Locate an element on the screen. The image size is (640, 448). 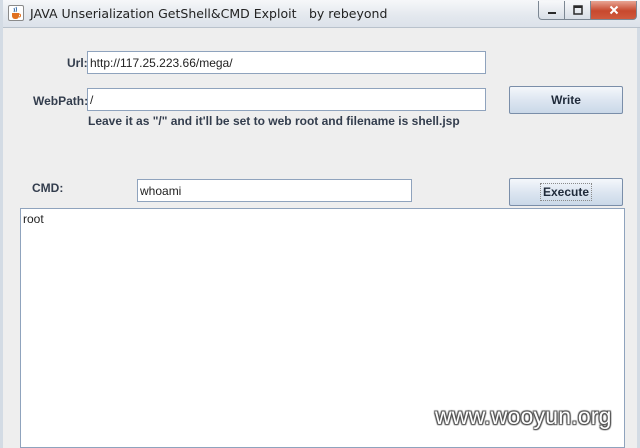
minimize-button is located at coordinates (551, 10).